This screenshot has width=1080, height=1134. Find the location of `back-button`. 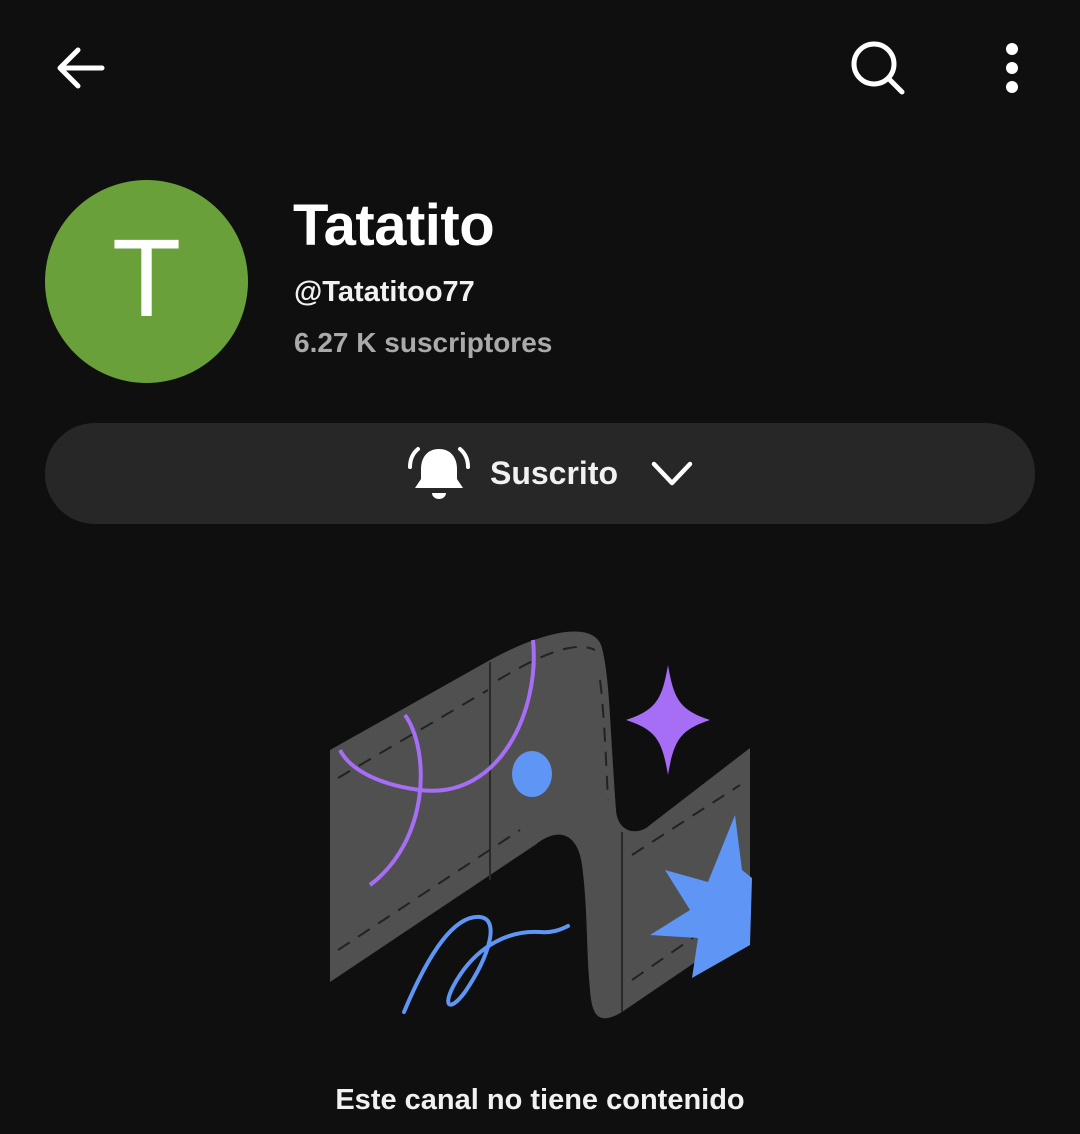

back-button is located at coordinates (80, 68).